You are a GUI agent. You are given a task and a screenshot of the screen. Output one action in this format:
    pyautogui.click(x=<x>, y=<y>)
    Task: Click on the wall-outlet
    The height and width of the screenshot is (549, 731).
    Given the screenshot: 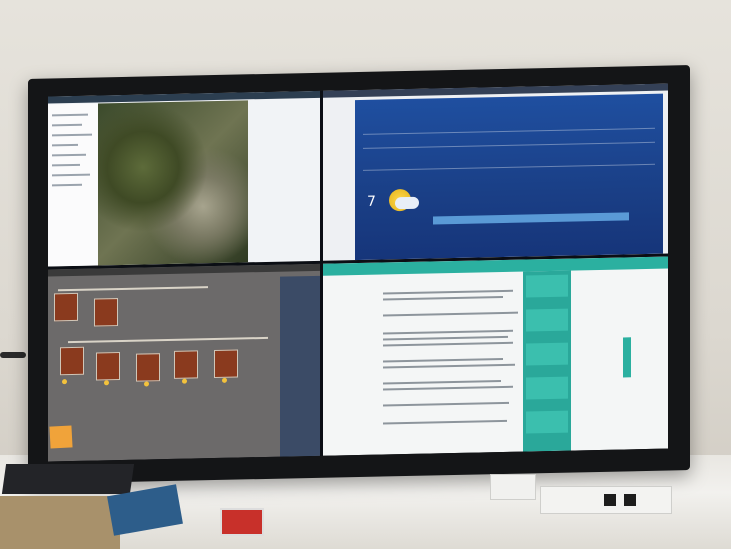 What is the action you would take?
    pyautogui.click(x=513, y=487)
    